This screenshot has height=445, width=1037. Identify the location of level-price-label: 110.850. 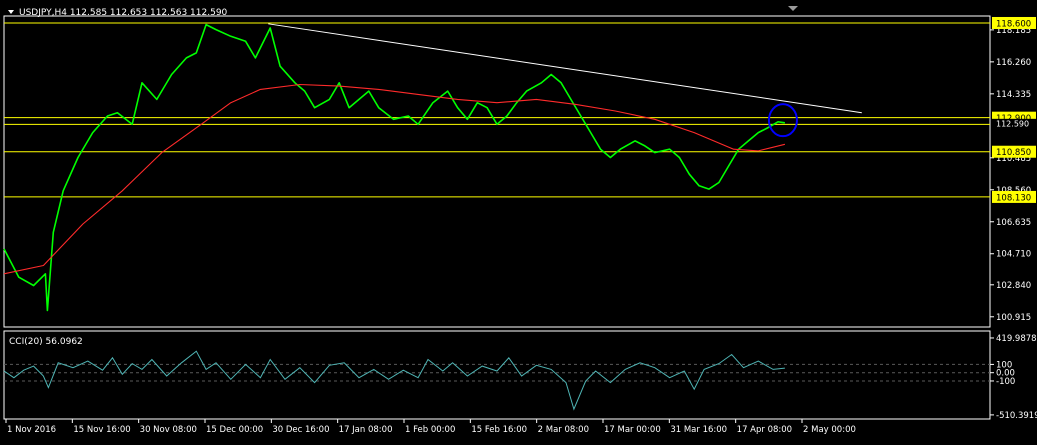
(1013, 153).